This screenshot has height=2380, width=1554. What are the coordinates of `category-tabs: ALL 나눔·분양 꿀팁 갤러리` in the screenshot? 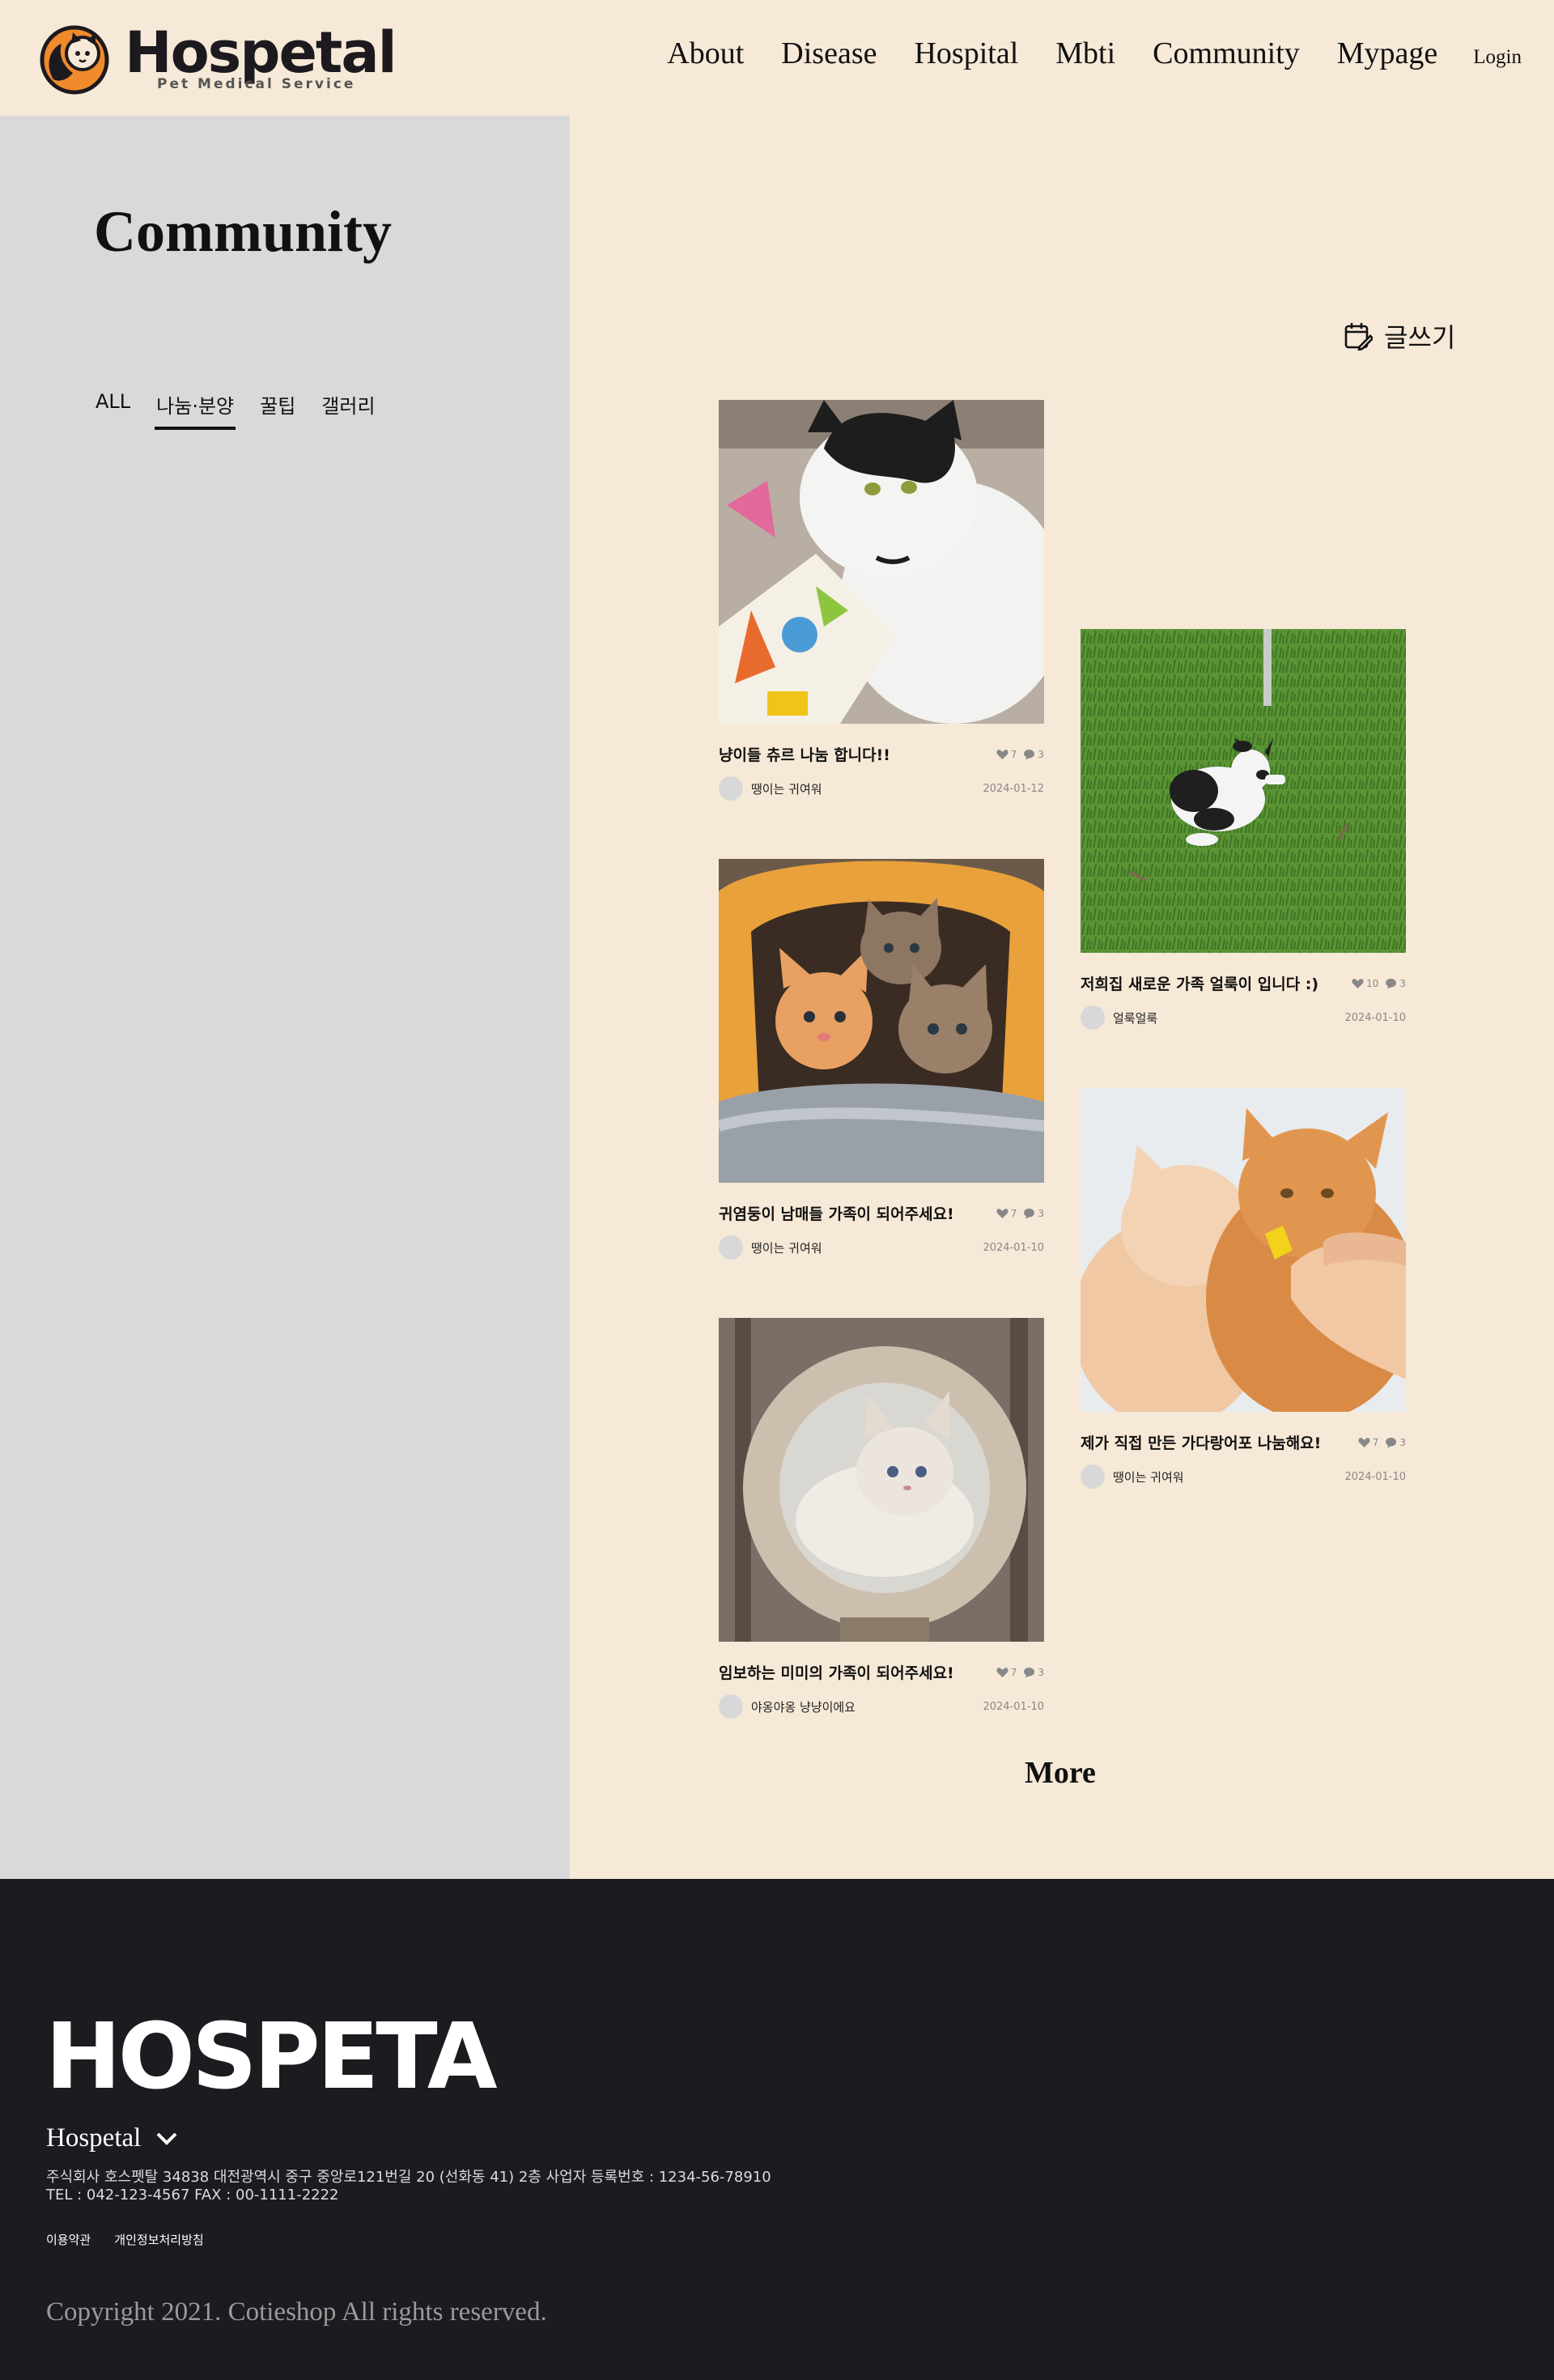 It's located at (247, 410).